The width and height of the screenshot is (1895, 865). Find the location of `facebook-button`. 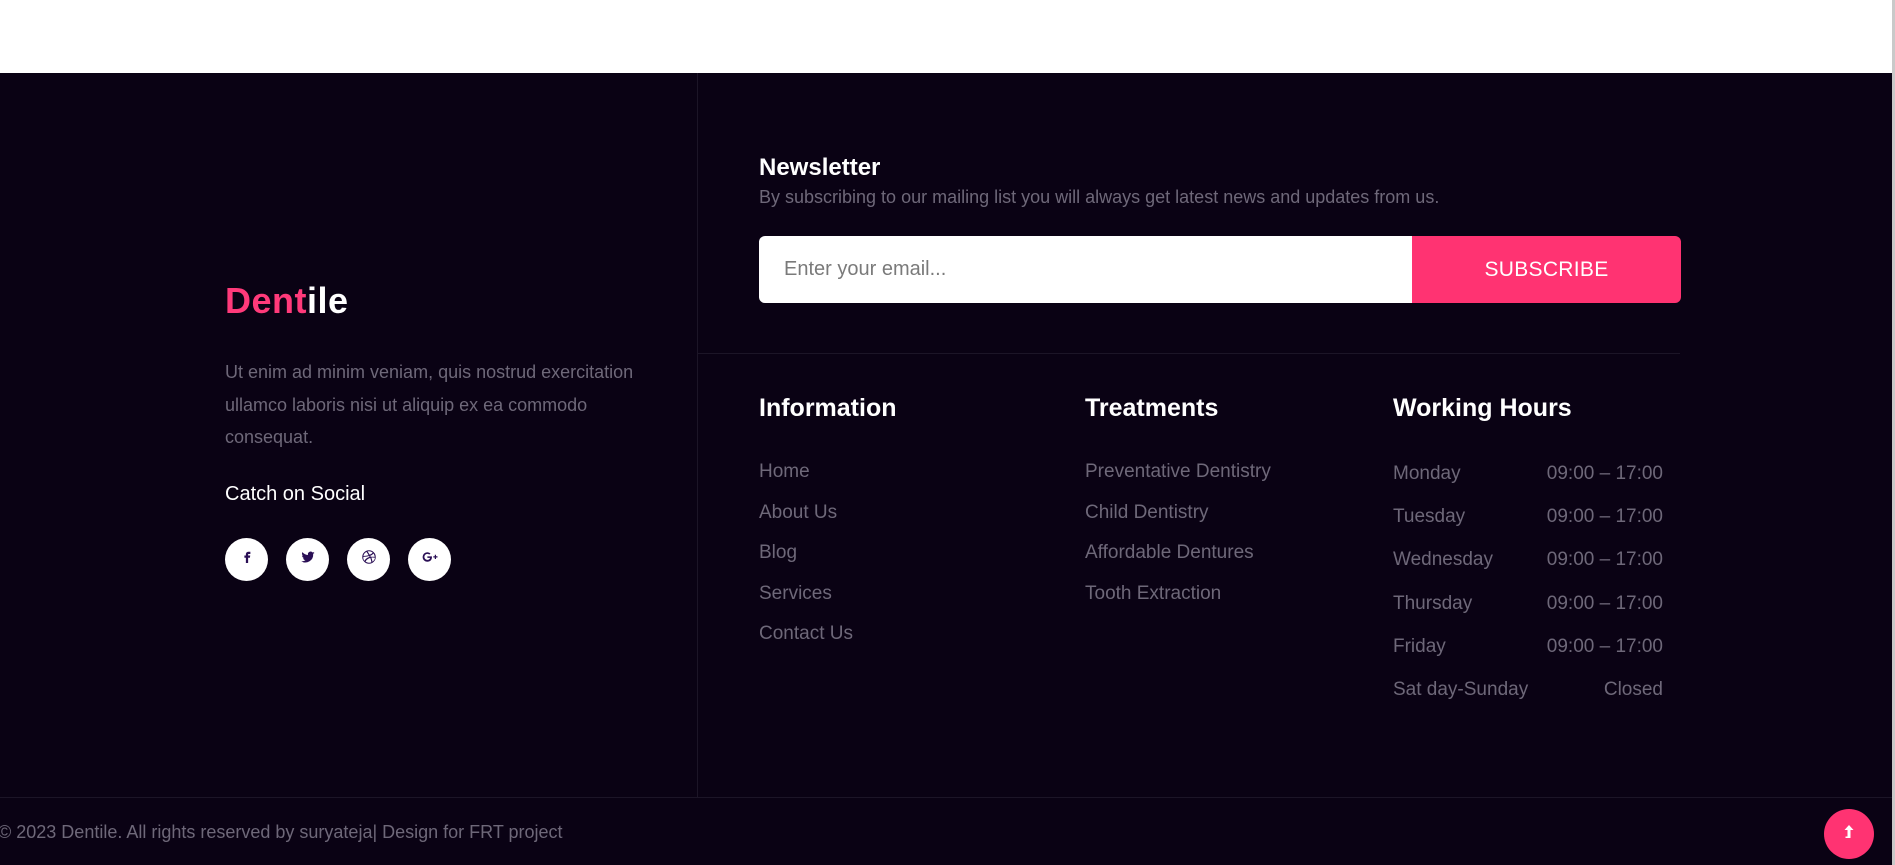

facebook-button is located at coordinates (246, 559).